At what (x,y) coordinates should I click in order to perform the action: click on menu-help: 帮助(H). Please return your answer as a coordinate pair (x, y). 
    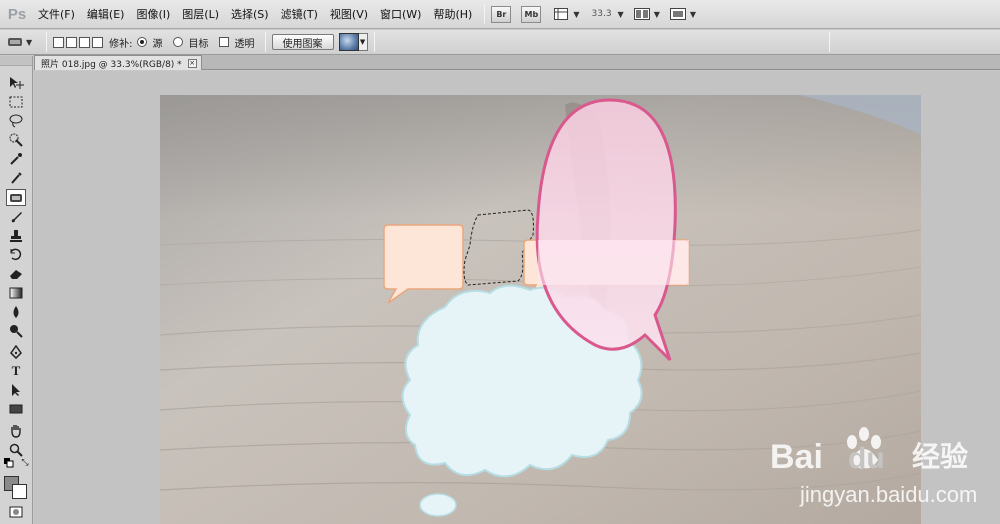
    Looking at the image, I should click on (452, 14).